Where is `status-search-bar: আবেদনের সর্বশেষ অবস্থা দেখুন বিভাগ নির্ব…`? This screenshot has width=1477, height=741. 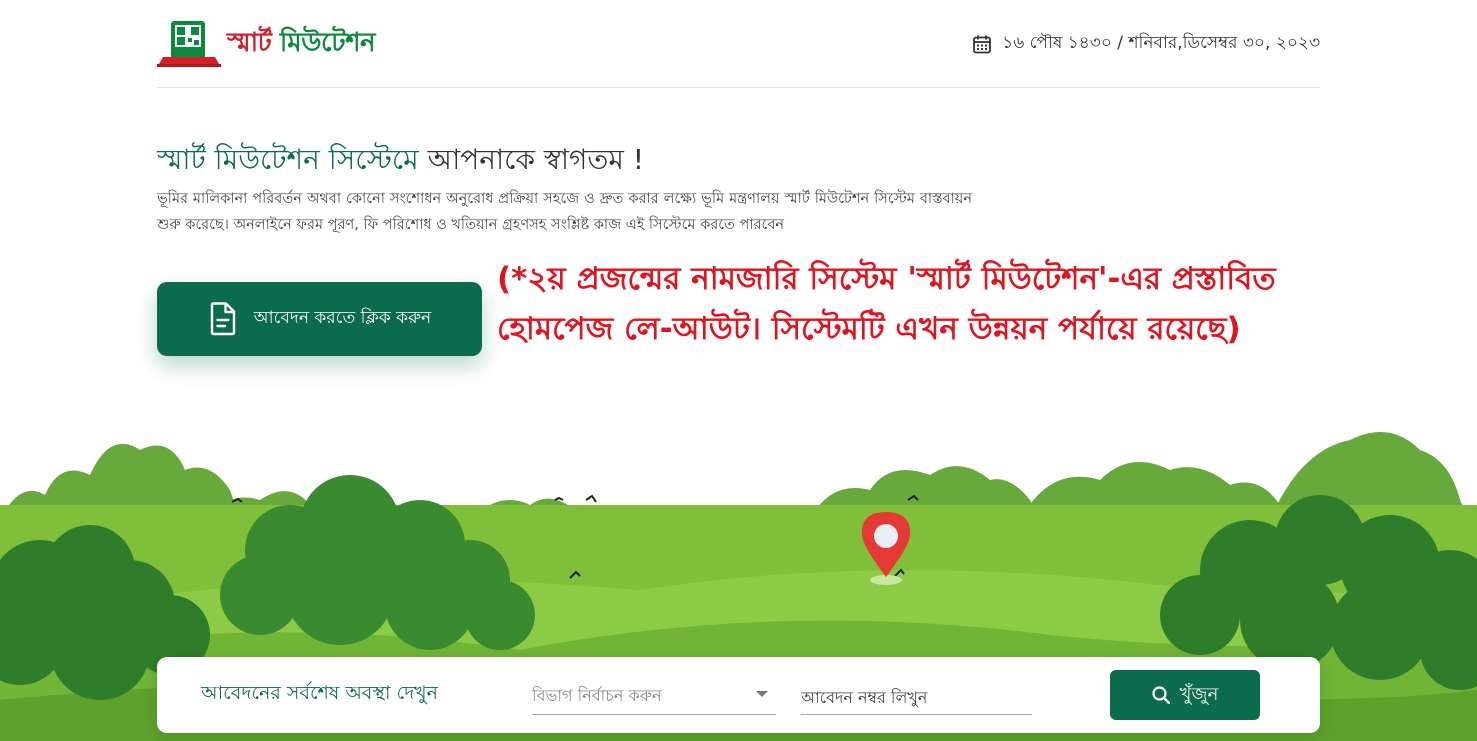 status-search-bar: আবেদনের সর্বশেষ অবস্থা দেখুন বিভাগ নির্ব… is located at coordinates (738, 695).